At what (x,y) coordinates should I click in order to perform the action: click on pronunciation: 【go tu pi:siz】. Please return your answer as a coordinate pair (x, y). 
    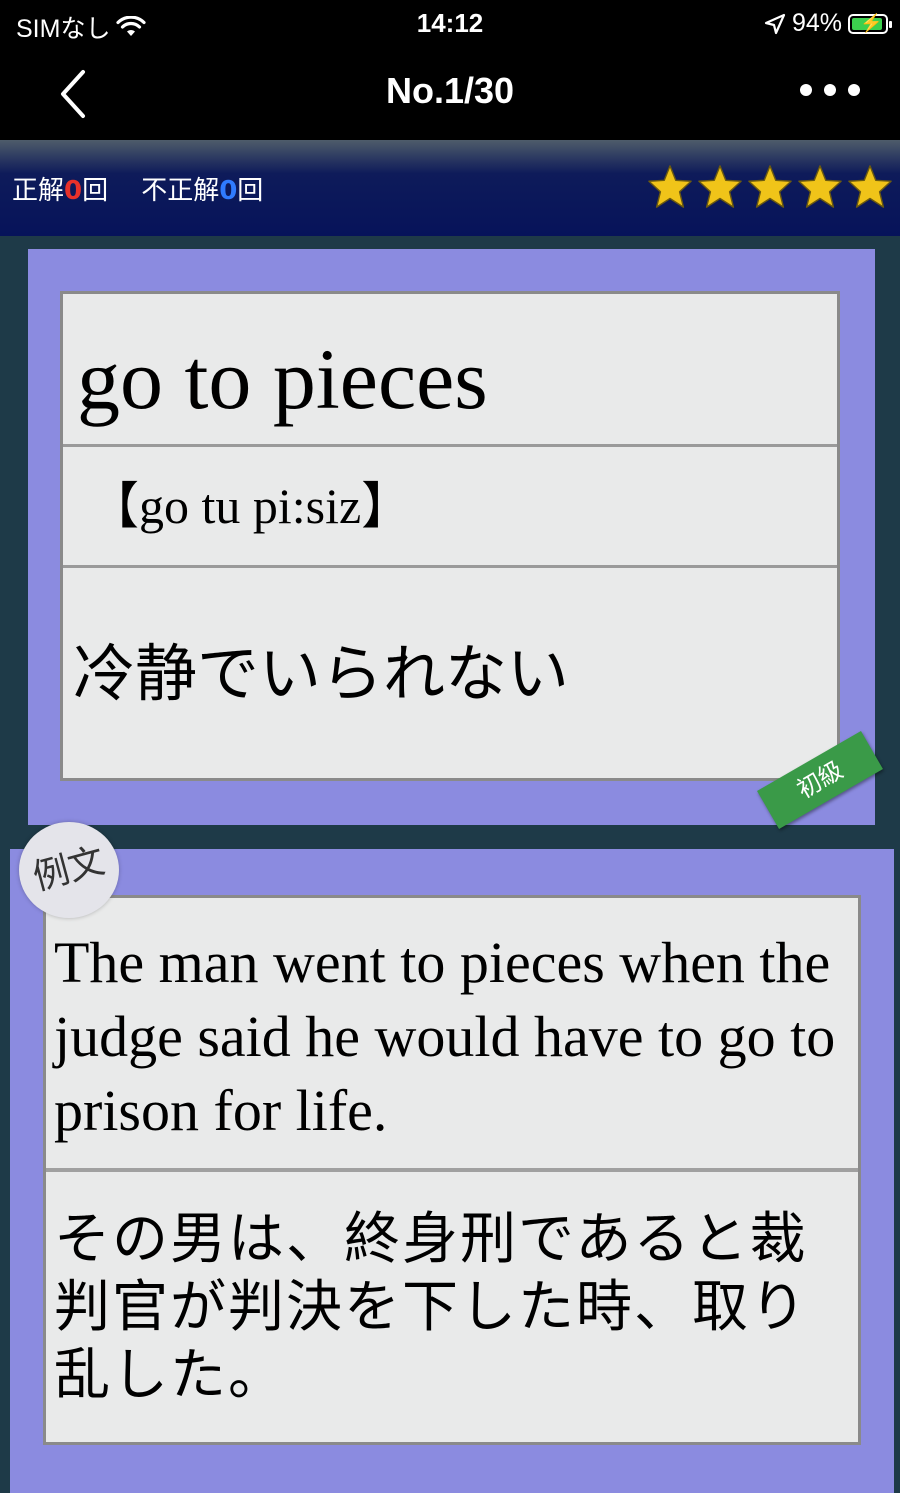
    Looking at the image, I should click on (450, 507).